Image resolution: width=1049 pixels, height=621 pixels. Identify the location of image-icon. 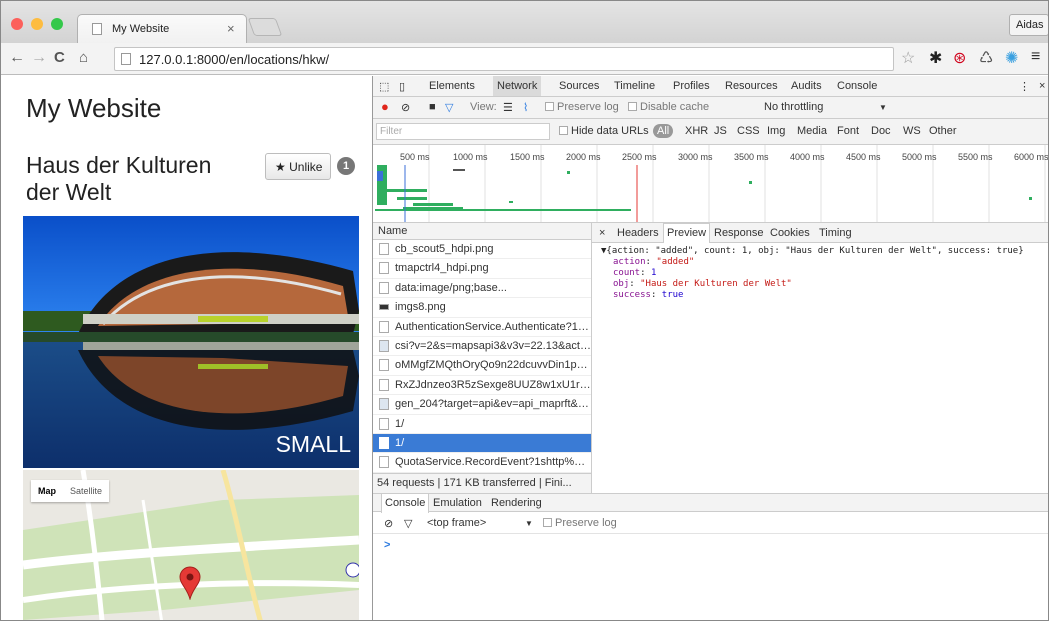
(384, 404).